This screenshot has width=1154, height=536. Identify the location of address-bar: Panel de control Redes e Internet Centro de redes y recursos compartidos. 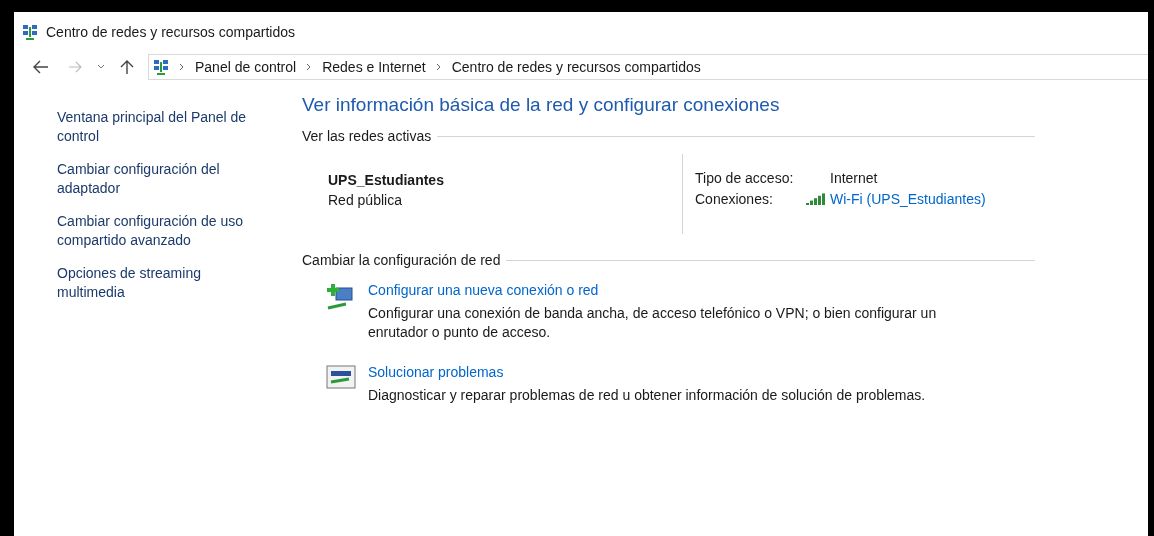
(648, 67).